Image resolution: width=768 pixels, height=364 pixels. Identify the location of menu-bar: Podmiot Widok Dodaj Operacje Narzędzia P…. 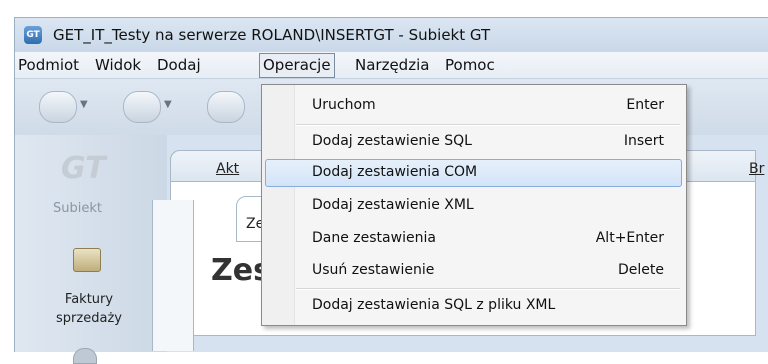
(391, 65).